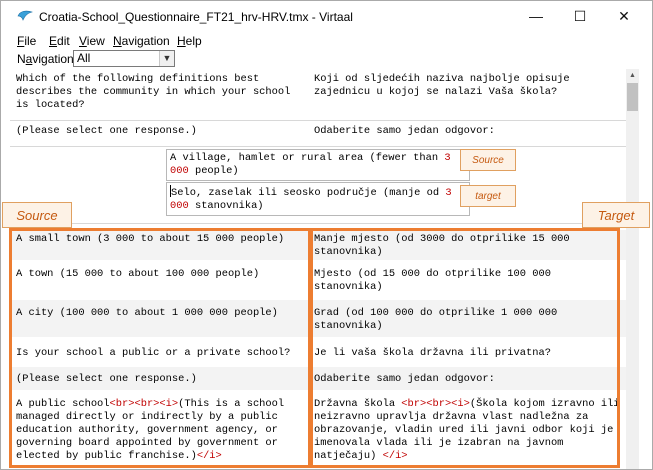  What do you see at coordinates (189, 41) in the screenshot?
I see `menu-help: Help` at bounding box center [189, 41].